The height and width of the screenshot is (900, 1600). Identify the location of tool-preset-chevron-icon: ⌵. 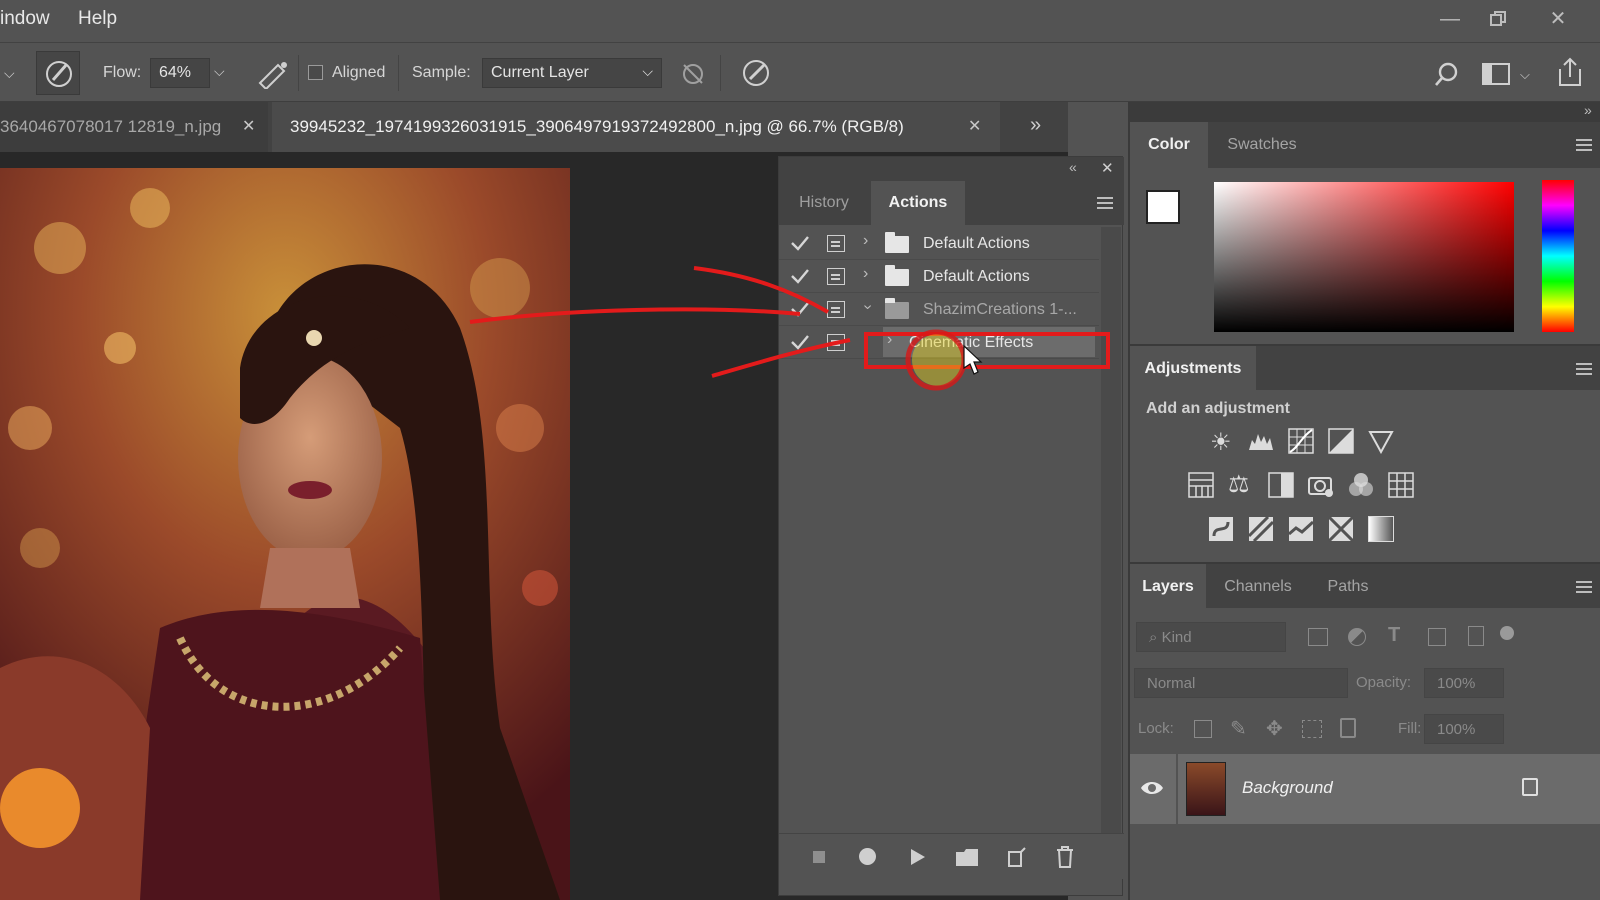
(9, 73).